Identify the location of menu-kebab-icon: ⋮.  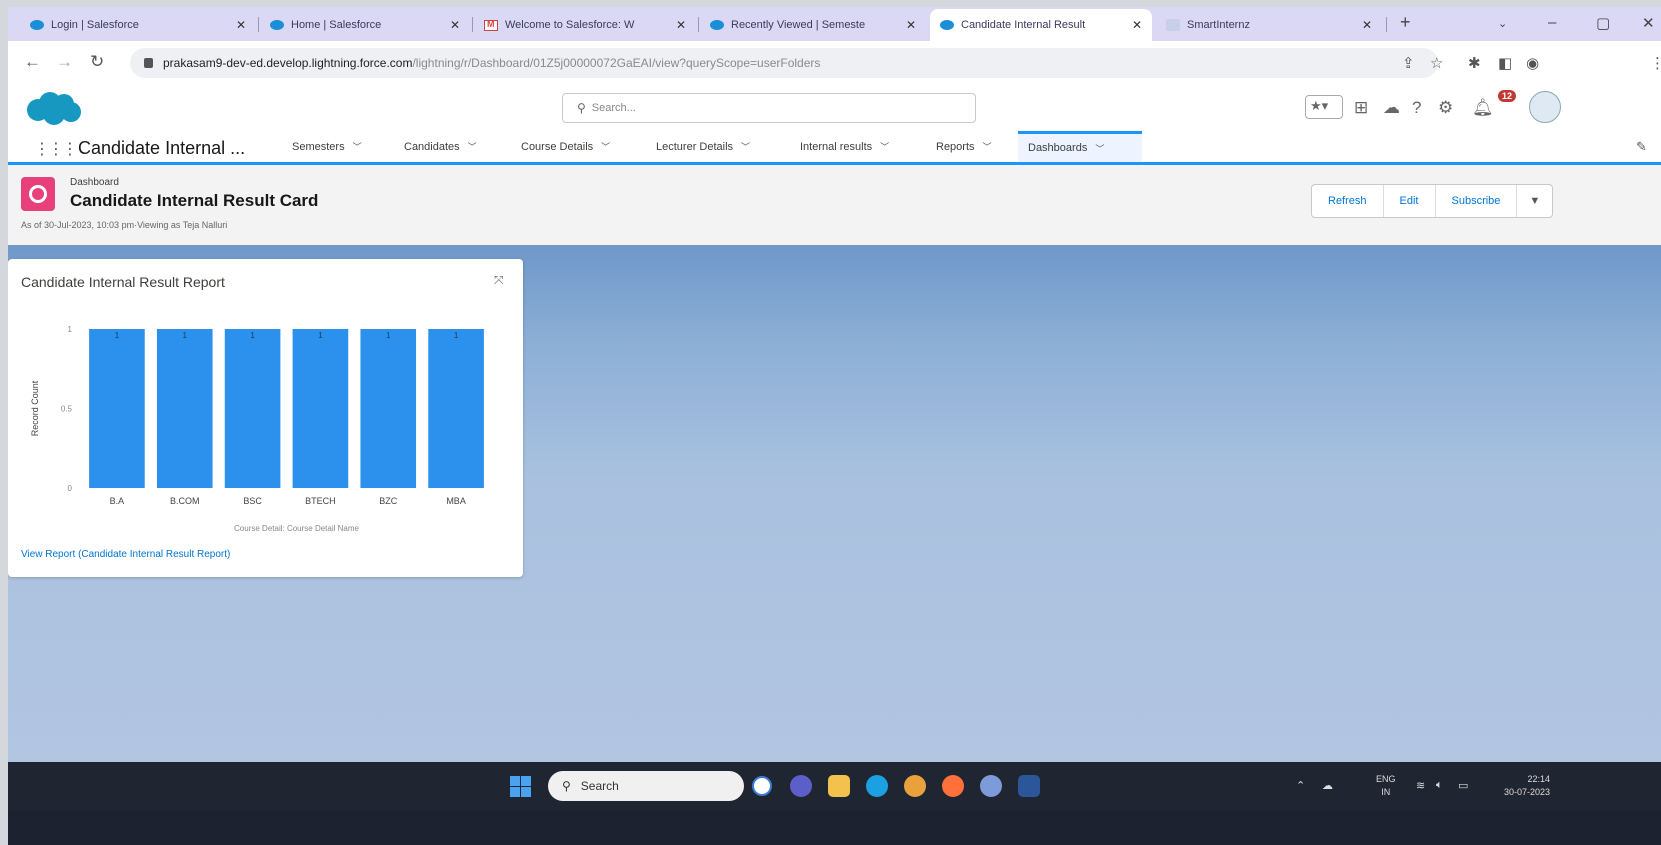
(1655, 63).